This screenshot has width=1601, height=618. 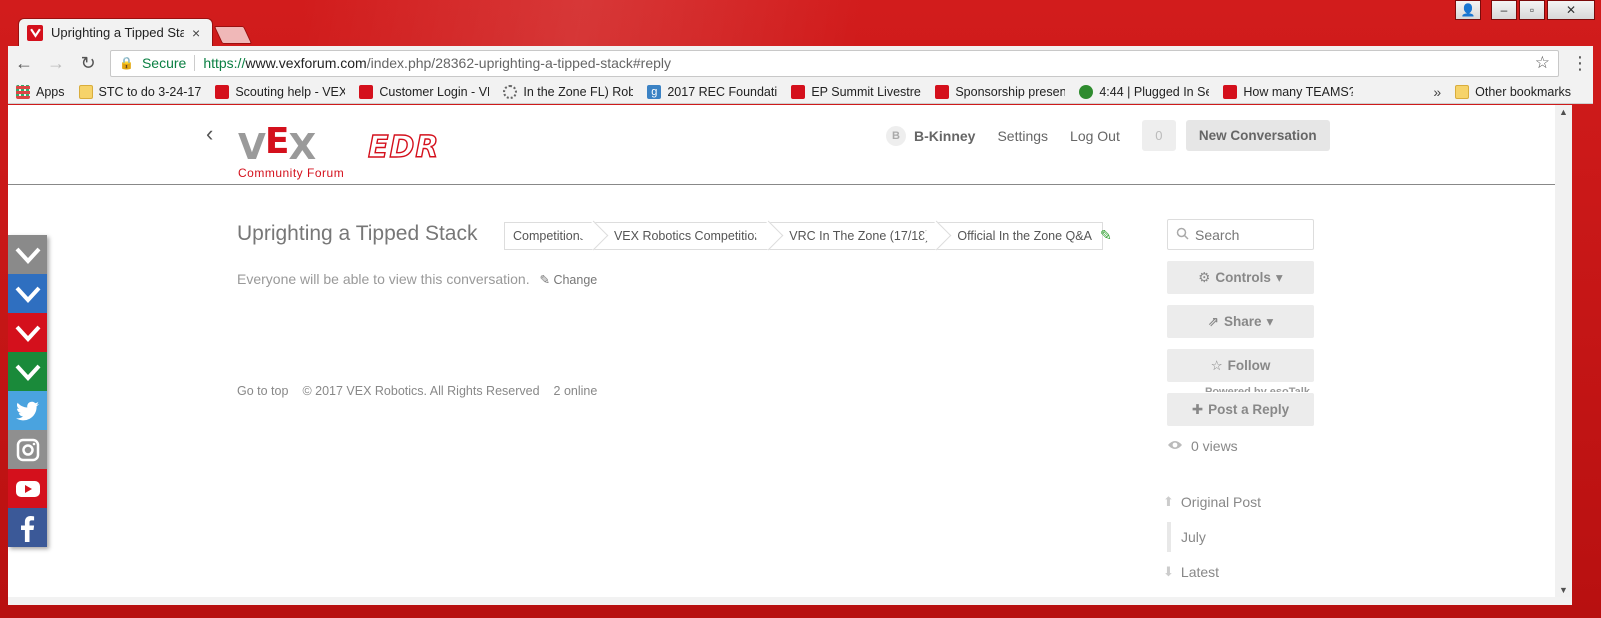 What do you see at coordinates (1240, 409) in the screenshot?
I see `post-reply-button: ✚ Post a Reply` at bounding box center [1240, 409].